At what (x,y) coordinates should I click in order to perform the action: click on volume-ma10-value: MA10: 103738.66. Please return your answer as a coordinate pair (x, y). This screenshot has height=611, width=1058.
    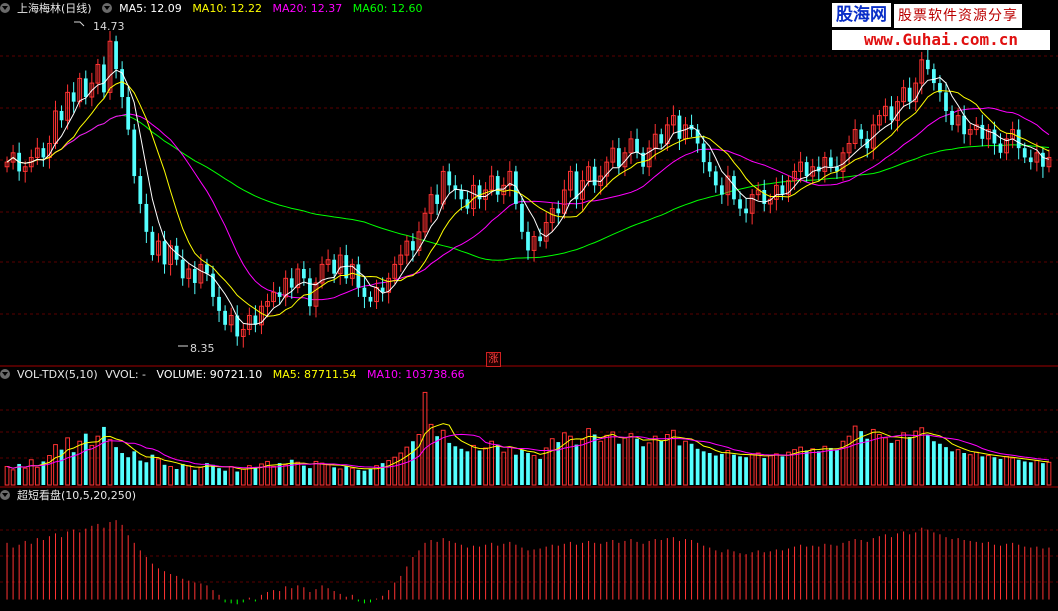
    Looking at the image, I should click on (415, 374).